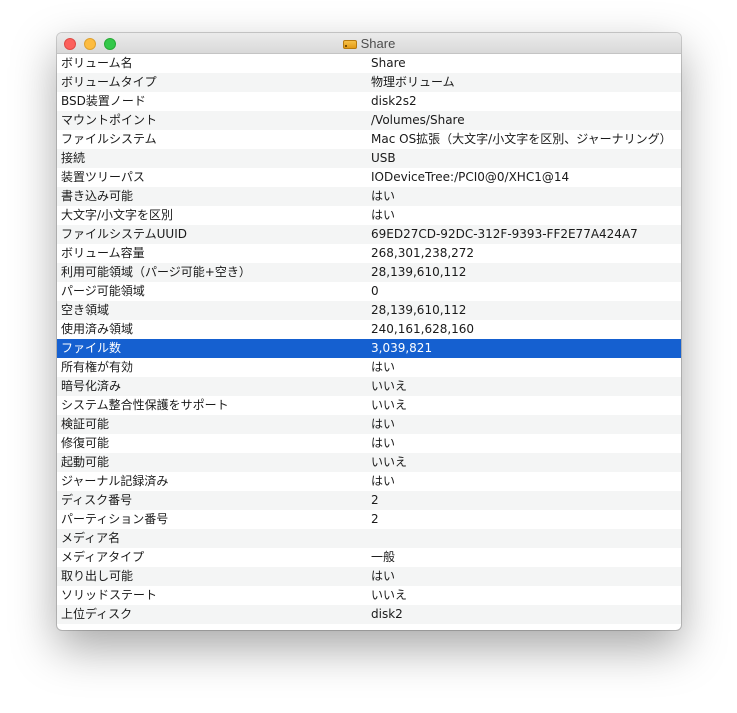  I want to click on row-label: 使用済み領域, so click(97, 329).